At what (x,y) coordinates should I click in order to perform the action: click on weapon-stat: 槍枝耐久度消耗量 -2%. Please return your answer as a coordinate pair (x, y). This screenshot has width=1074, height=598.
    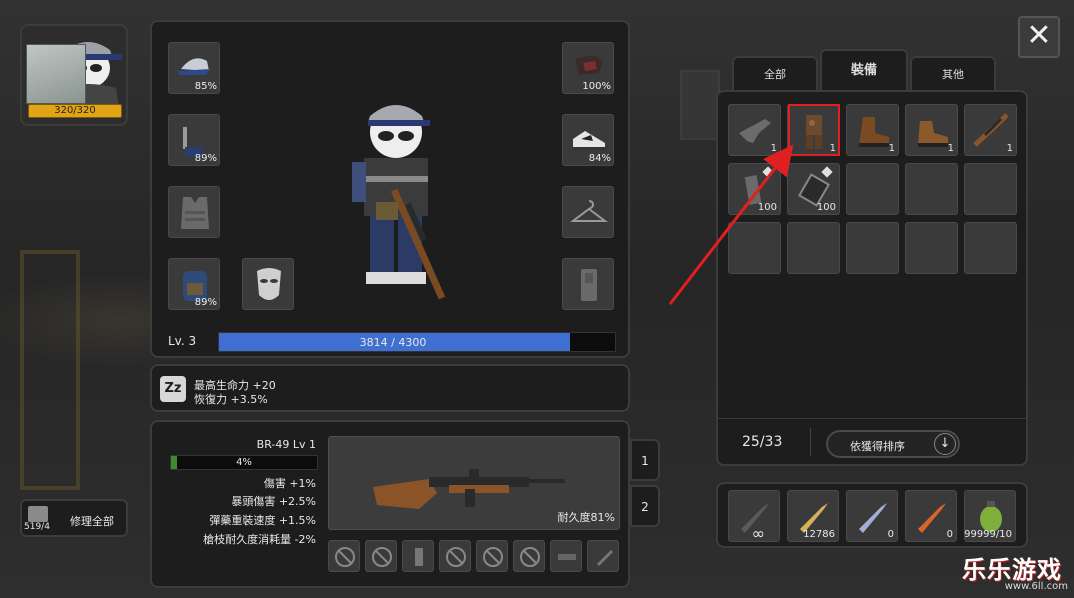
    Looking at the image, I should click on (259, 539).